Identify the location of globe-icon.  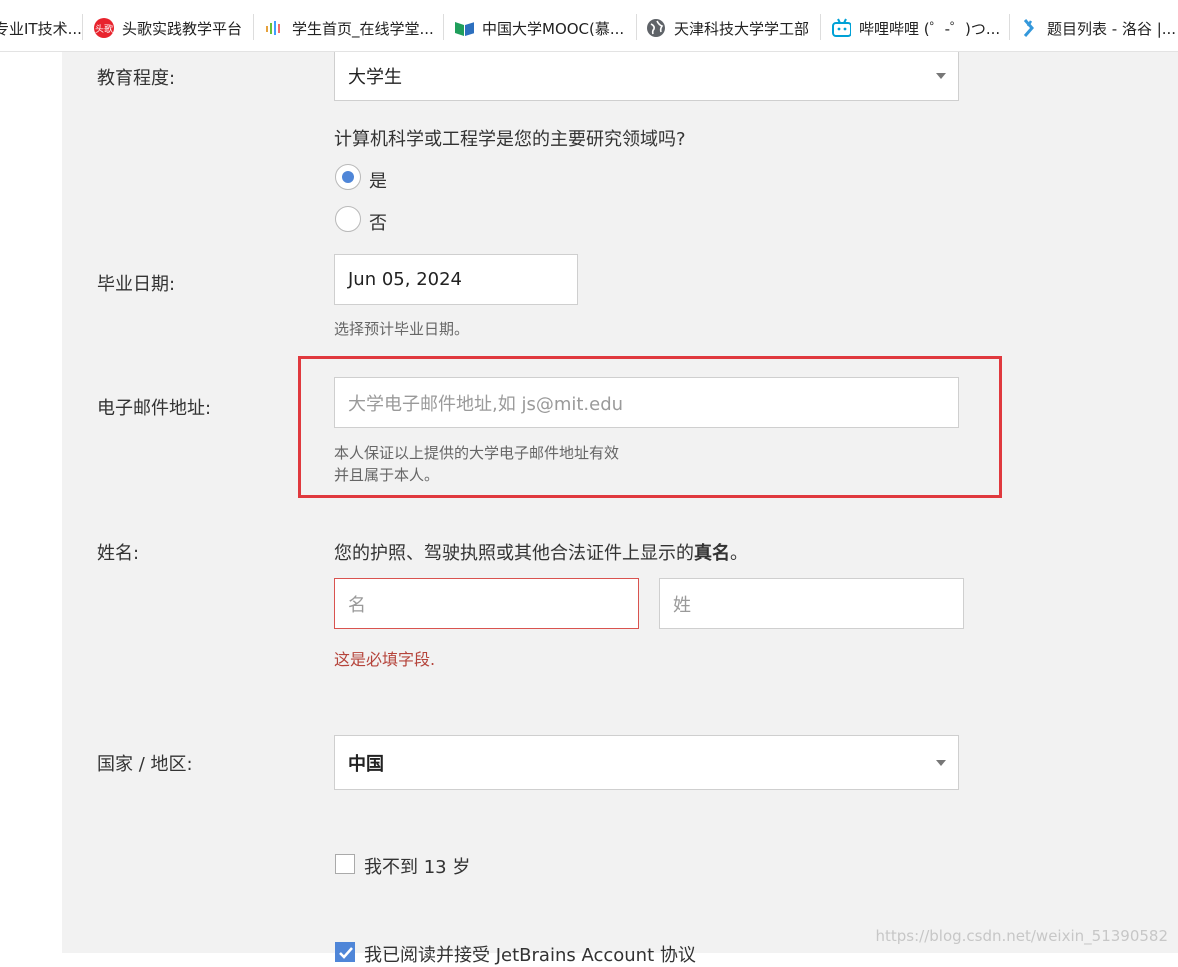
(656, 28).